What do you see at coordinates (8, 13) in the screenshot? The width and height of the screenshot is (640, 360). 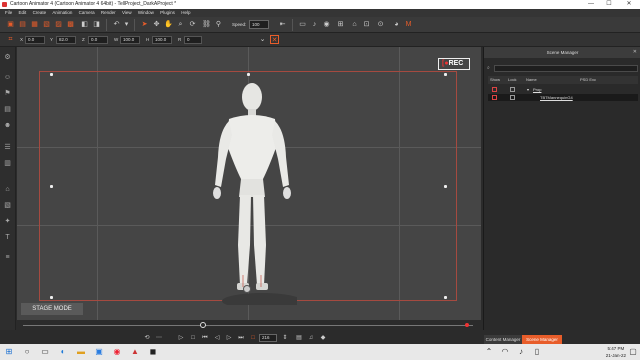 I see `menu-file: File` at bounding box center [8, 13].